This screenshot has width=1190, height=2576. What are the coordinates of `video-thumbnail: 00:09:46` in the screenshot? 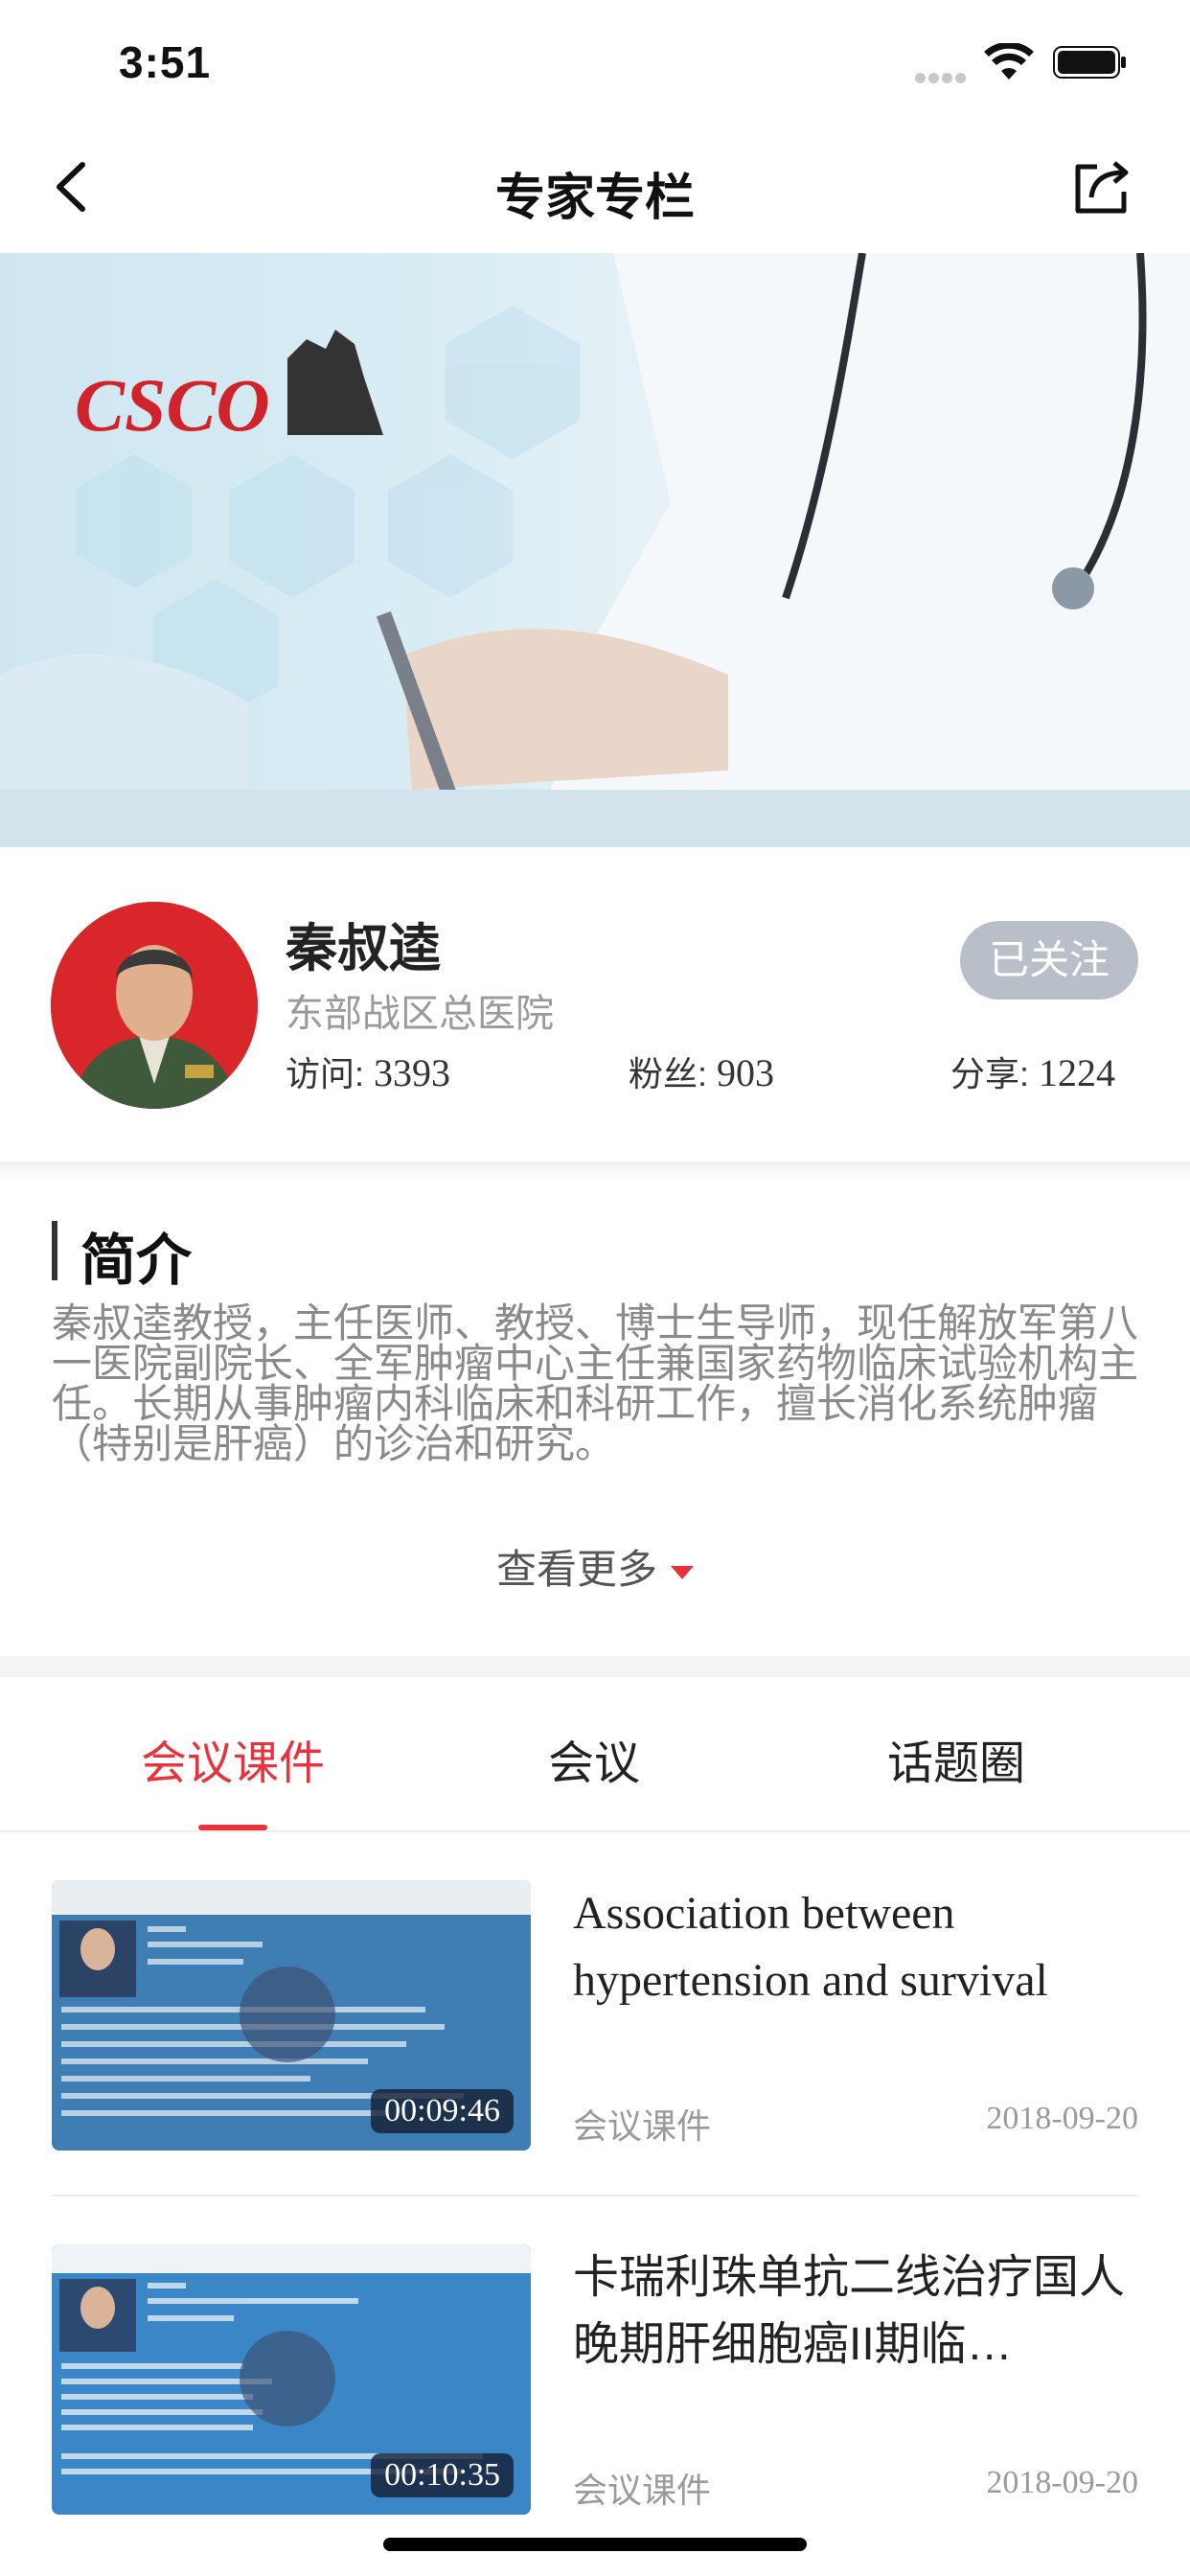 It's located at (292, 2015).